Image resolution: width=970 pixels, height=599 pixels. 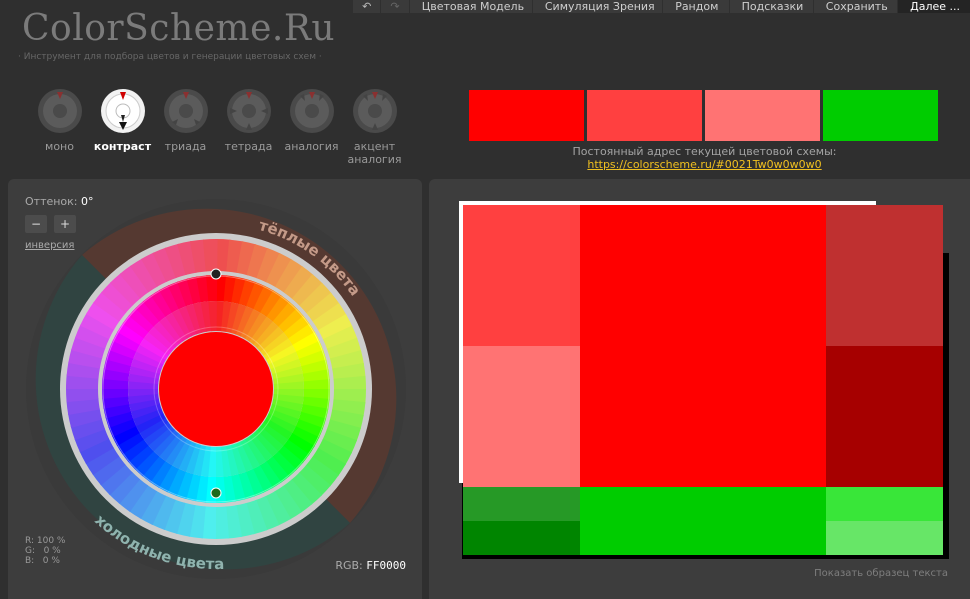 What do you see at coordinates (311, 146) in the screenshot?
I see `mode-label: аналогия` at bounding box center [311, 146].